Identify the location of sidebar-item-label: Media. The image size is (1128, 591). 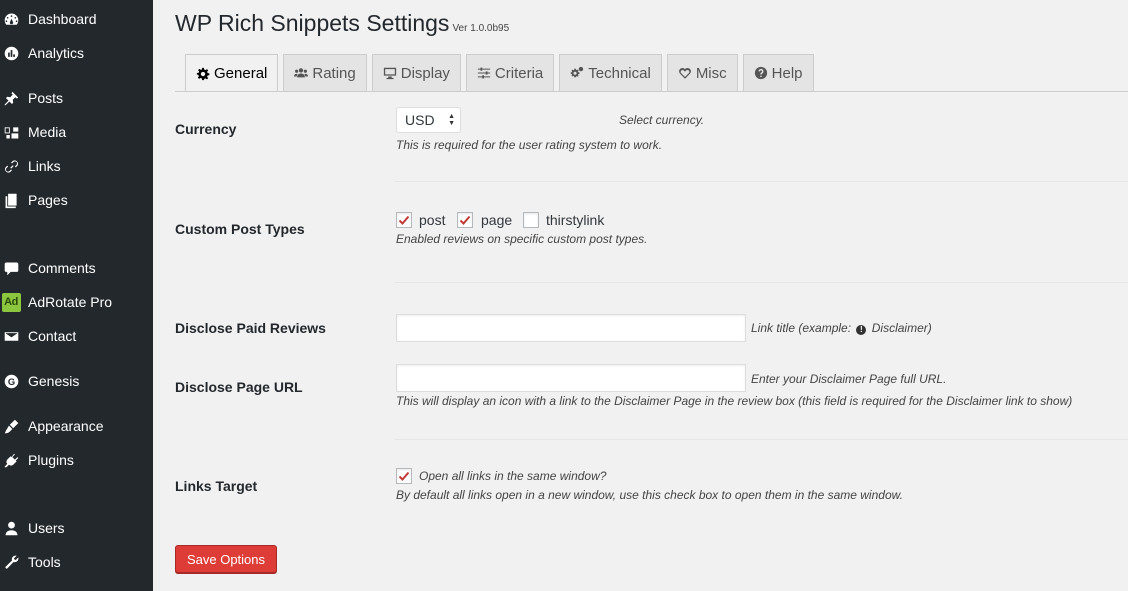
(47, 132).